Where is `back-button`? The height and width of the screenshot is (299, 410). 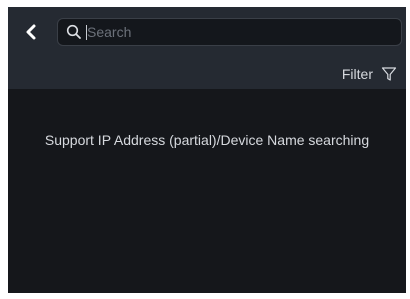
back-button is located at coordinates (32, 32).